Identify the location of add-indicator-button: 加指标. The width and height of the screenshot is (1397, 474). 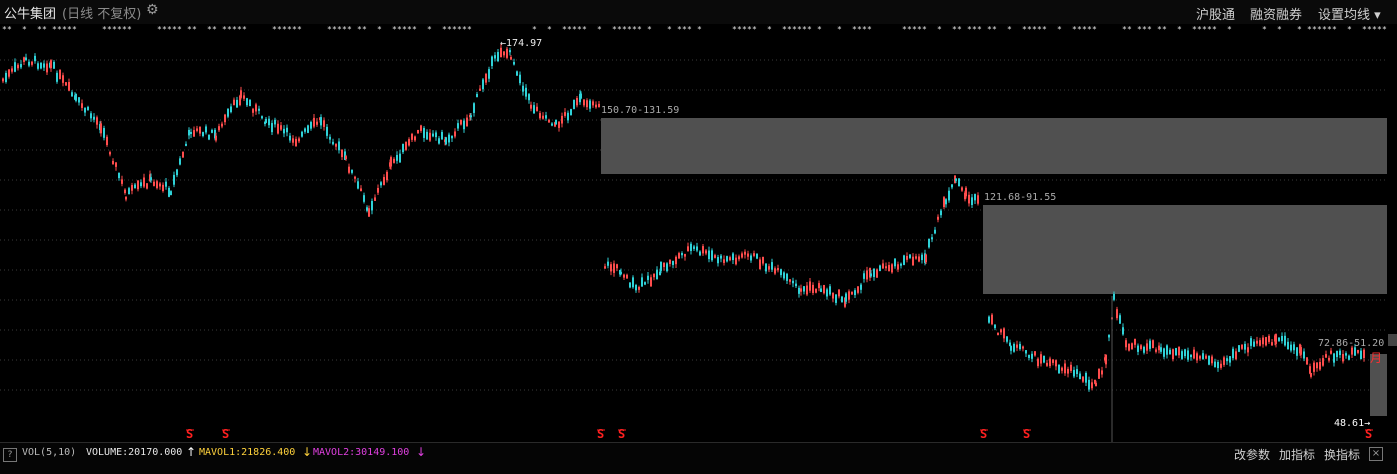
(1297, 454).